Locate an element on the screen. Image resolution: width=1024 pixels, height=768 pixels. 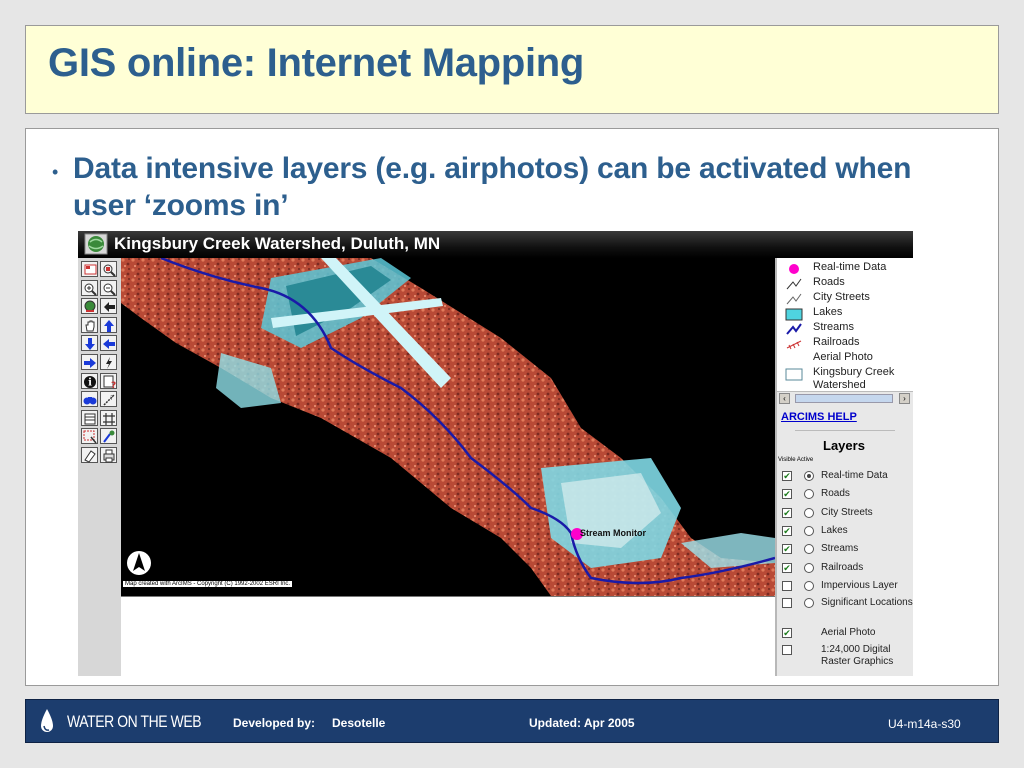
legend-item: City Streets is located at coordinates (845, 298).